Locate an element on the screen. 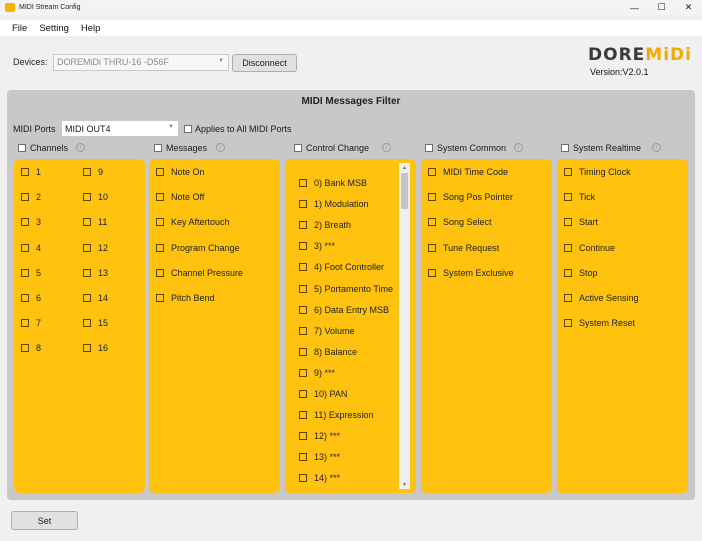 The height and width of the screenshot is (541, 702). channel-item: 16 is located at coordinates (95, 348).